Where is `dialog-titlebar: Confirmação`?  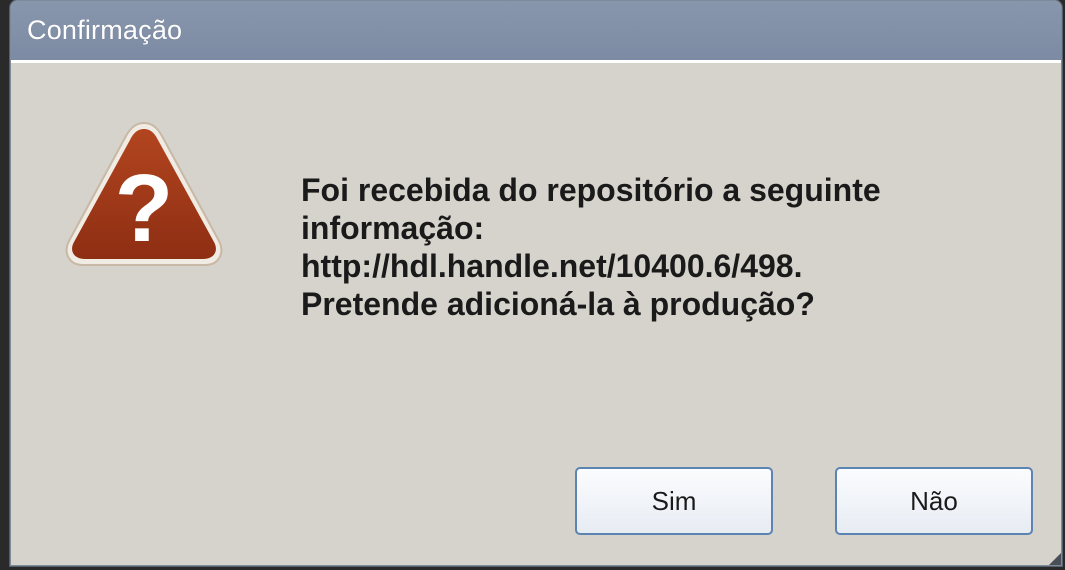 dialog-titlebar: Confirmação is located at coordinates (536, 32).